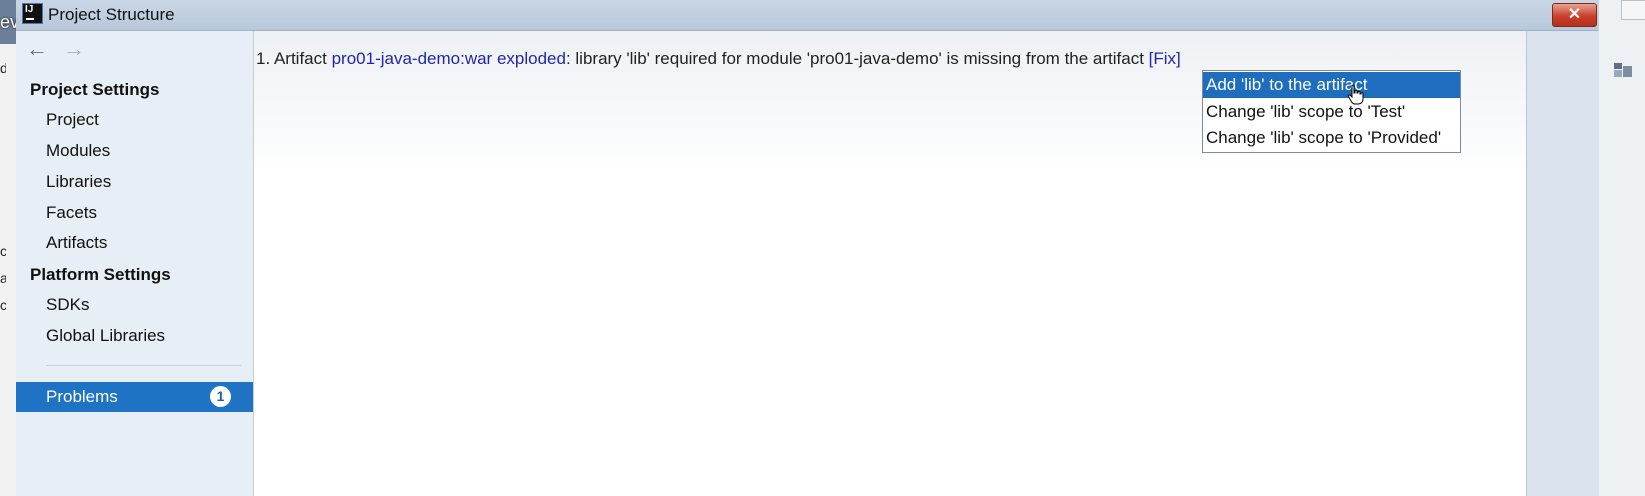  Describe the element at coordinates (78, 151) in the screenshot. I see `sidebar-item-modules: Modules` at that location.